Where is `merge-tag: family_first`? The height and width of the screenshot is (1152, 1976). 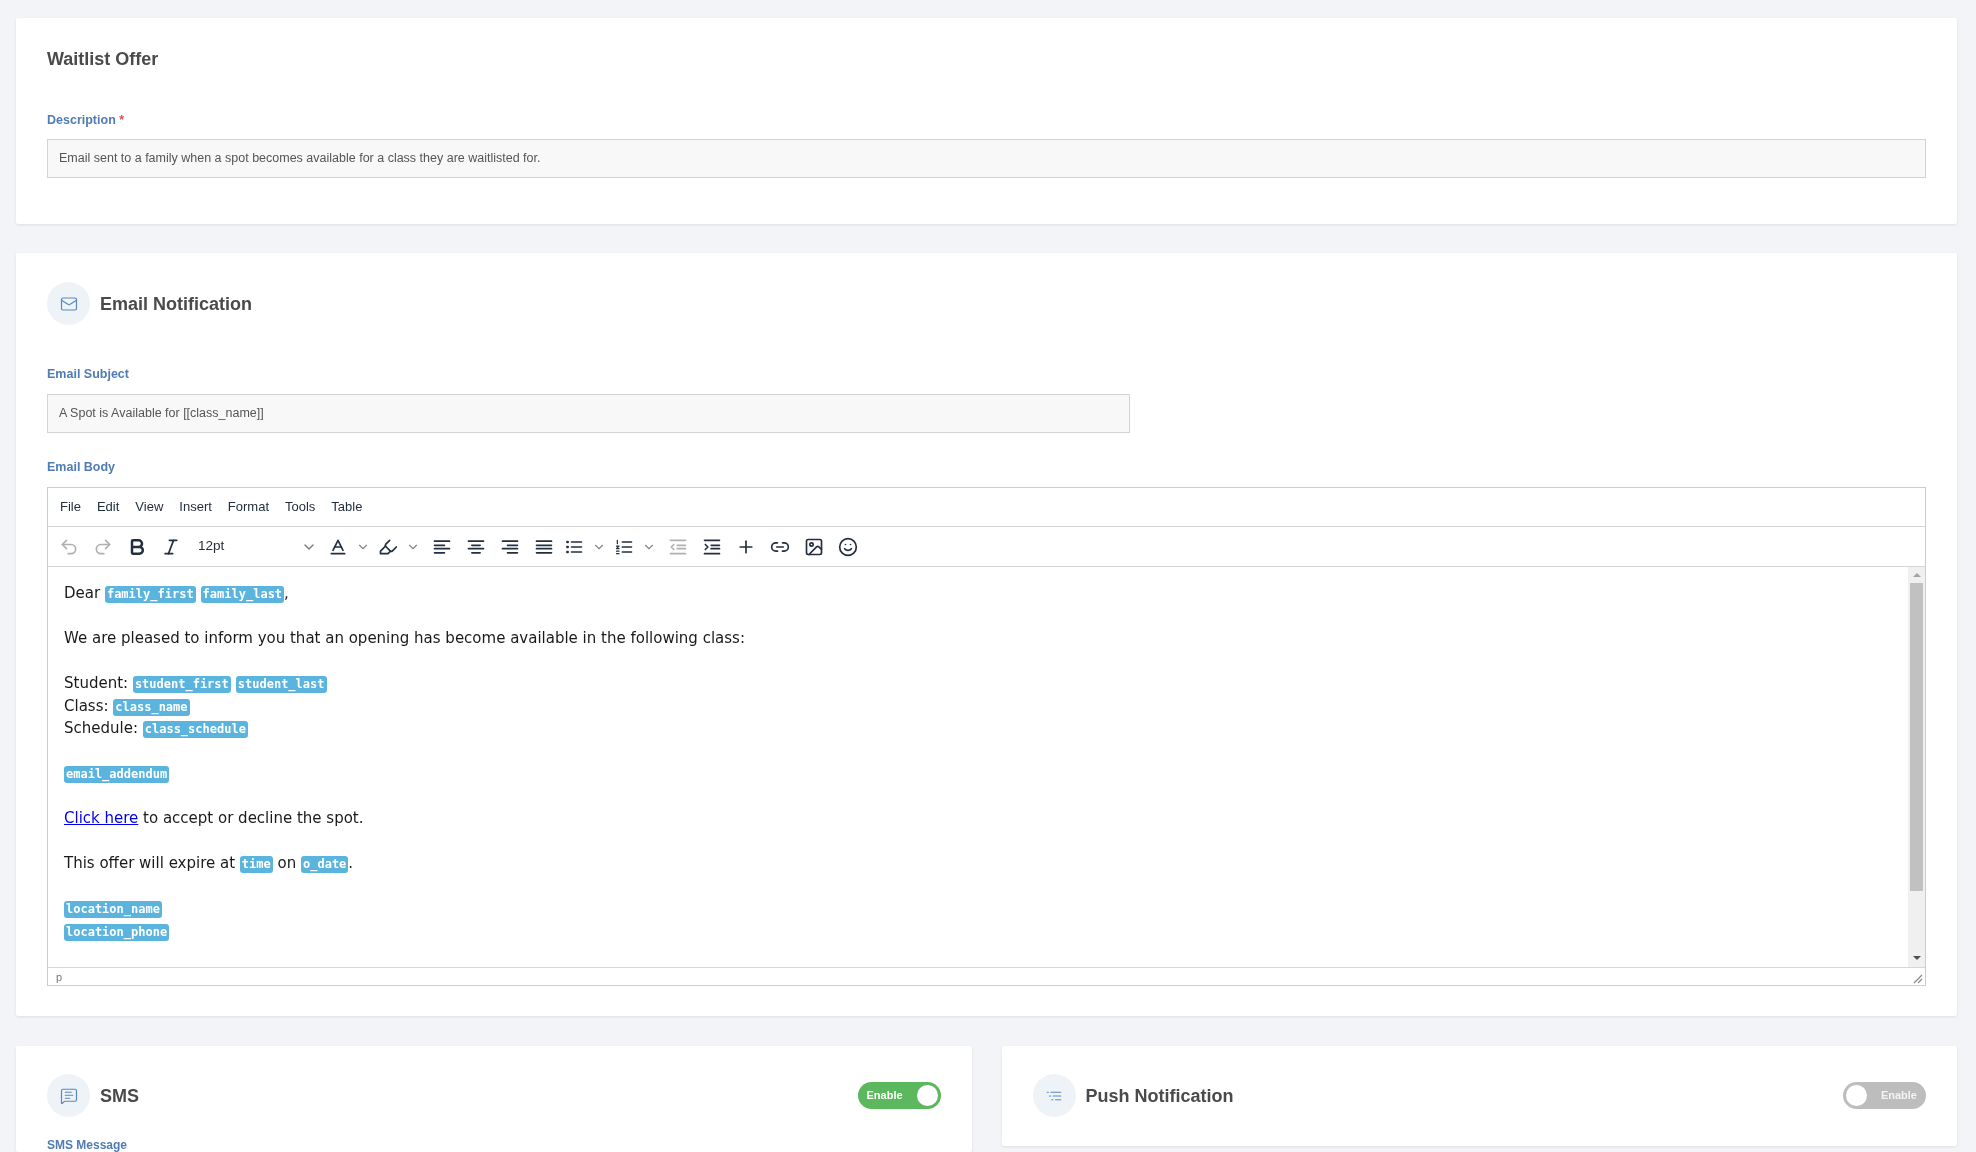
merge-tag: family_first is located at coordinates (150, 594).